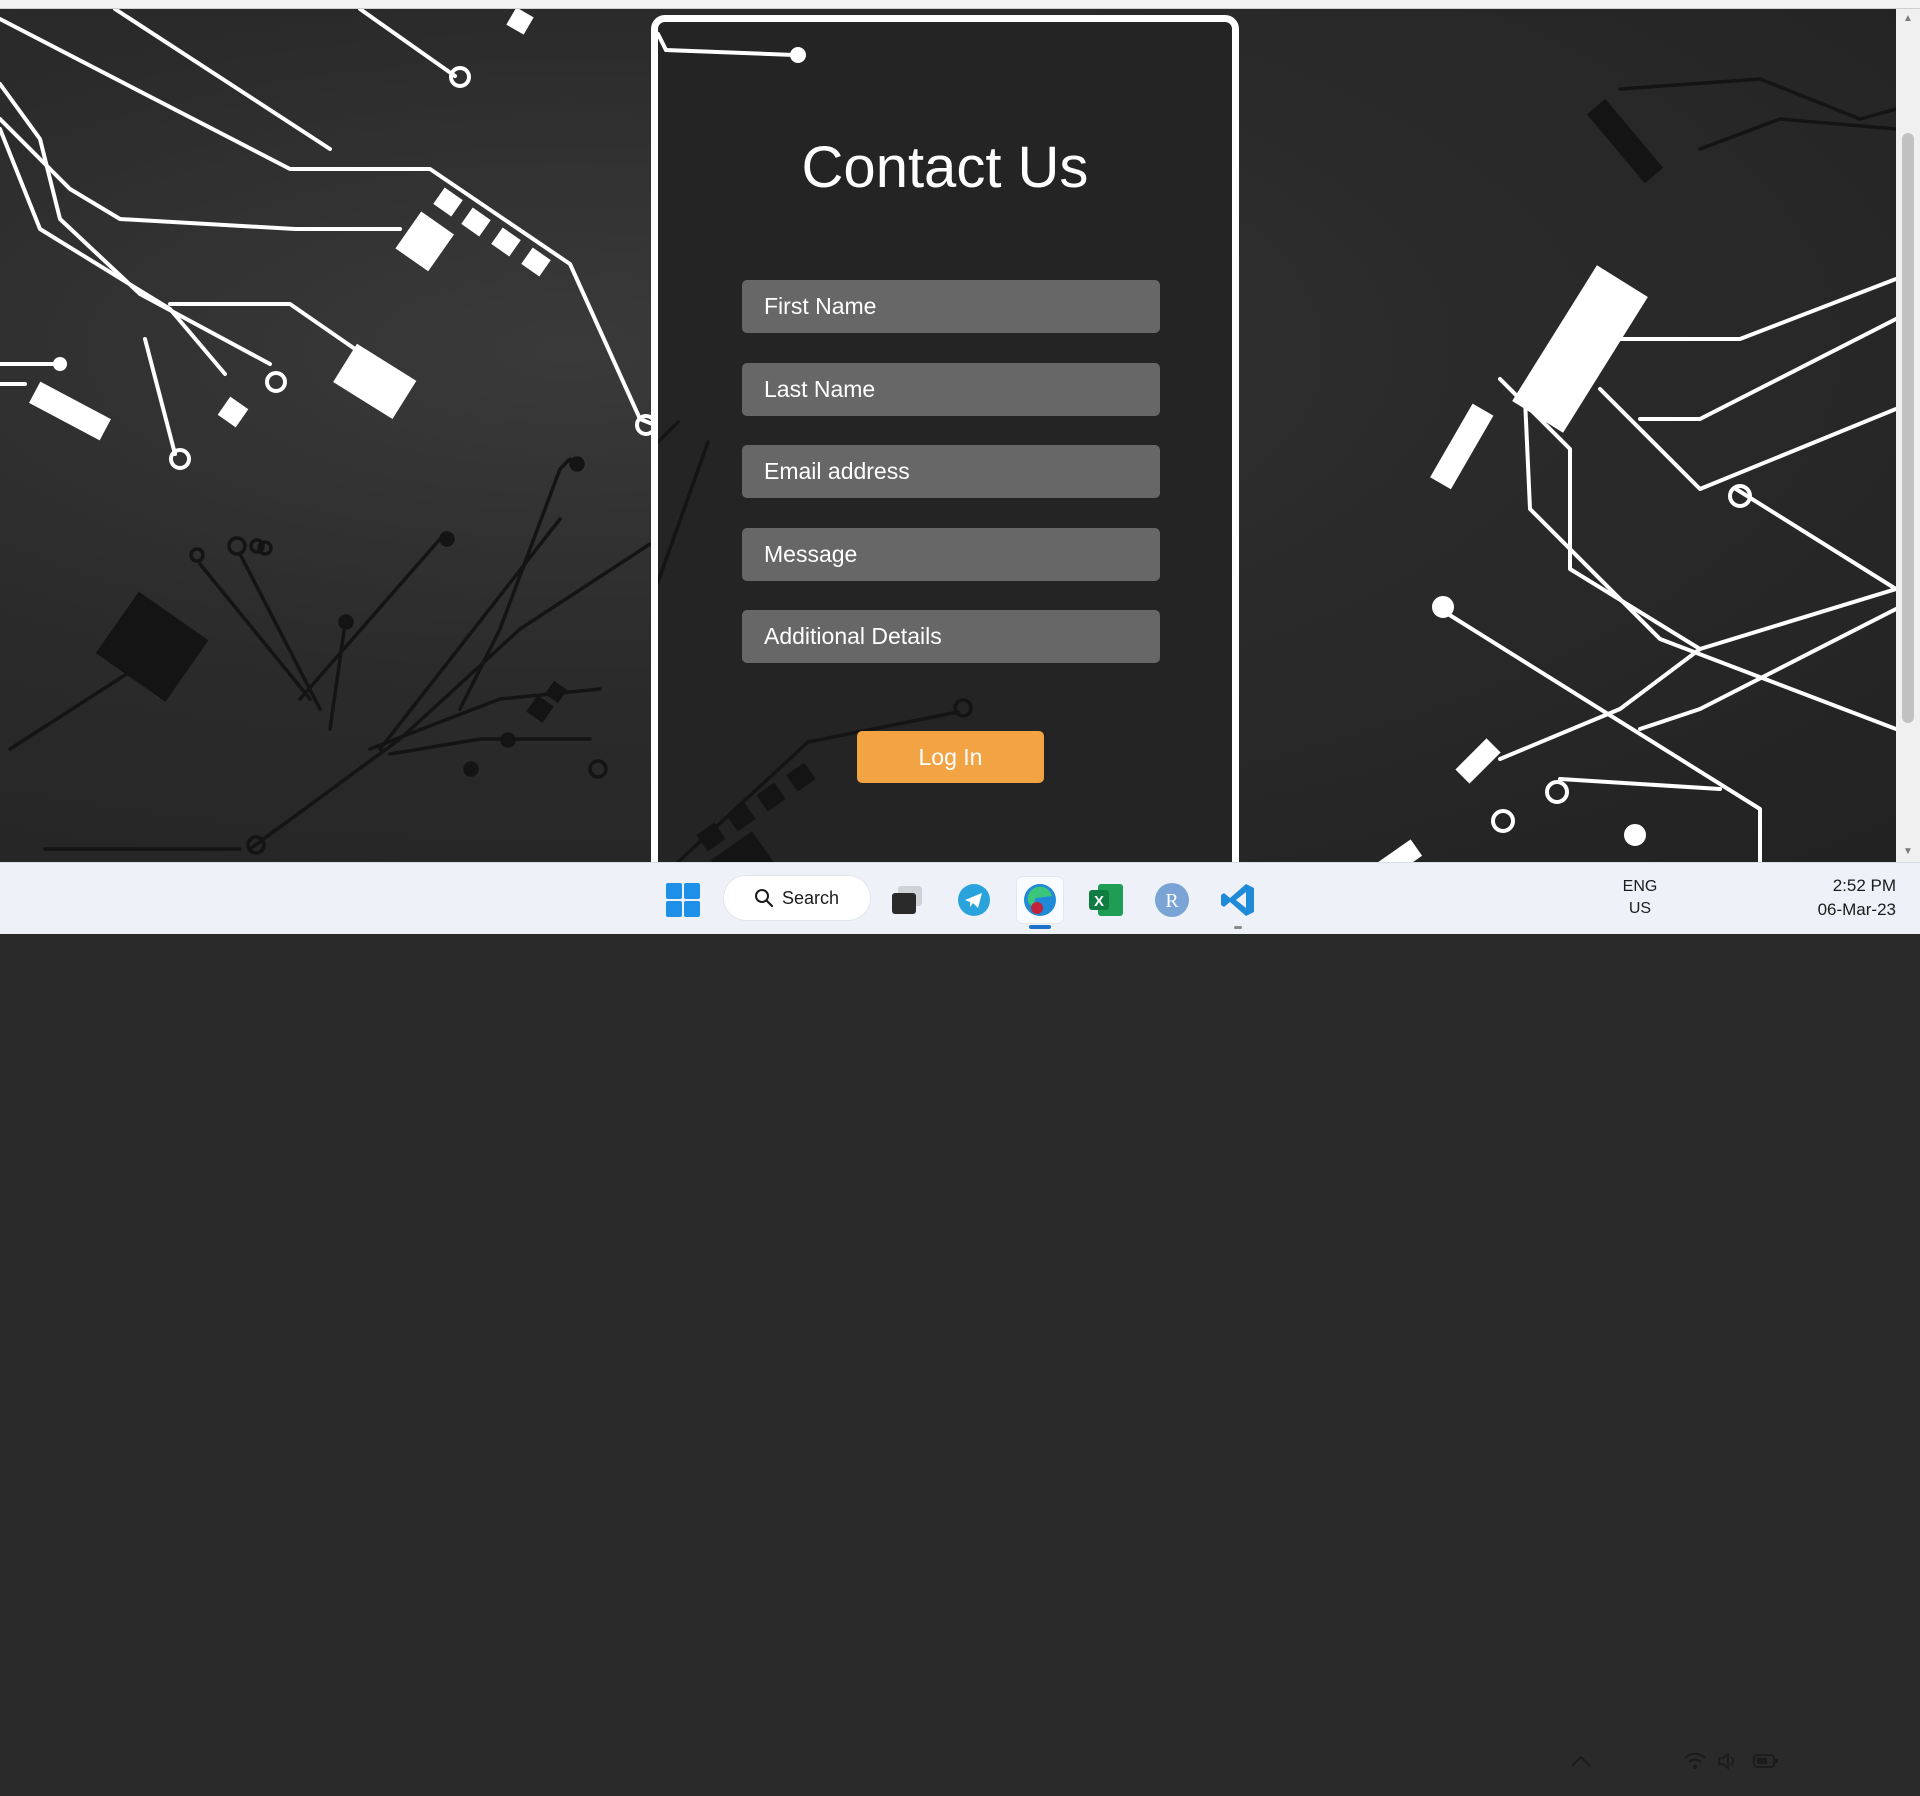 The image size is (1920, 1796). Describe the element at coordinates (1695, 1760) in the screenshot. I see `wifi-icon` at that location.